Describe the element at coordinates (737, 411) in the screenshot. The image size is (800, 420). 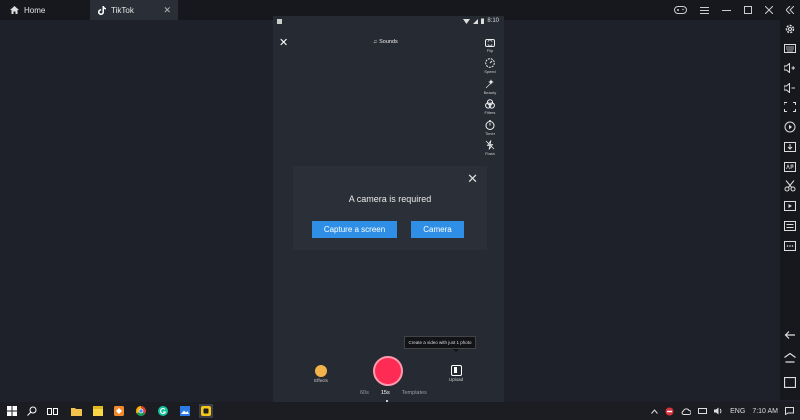
I see `language-indicator: ENG` at that location.